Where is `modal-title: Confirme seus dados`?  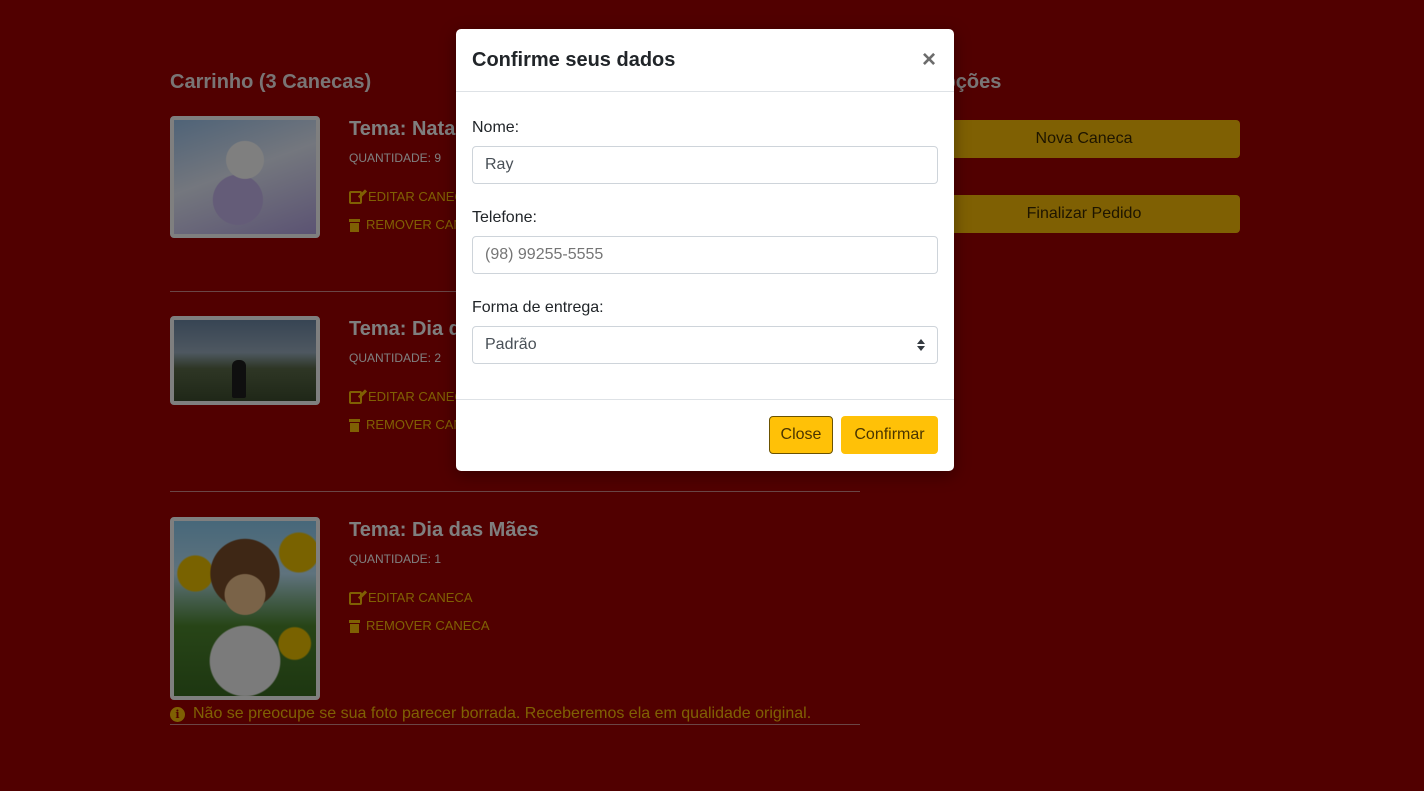 modal-title: Confirme seus dados is located at coordinates (574, 60).